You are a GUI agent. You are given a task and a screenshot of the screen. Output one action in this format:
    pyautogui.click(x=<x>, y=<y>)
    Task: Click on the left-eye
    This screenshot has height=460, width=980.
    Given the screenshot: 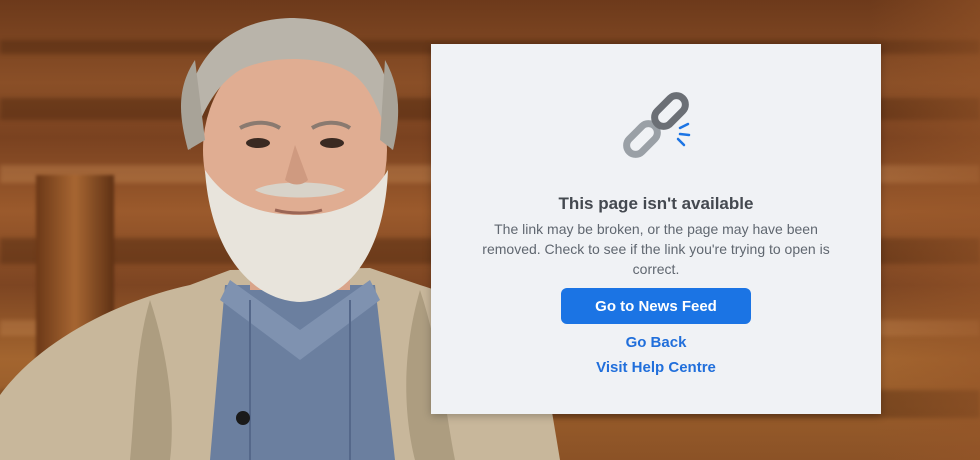 What is the action you would take?
    pyautogui.click(x=258, y=143)
    